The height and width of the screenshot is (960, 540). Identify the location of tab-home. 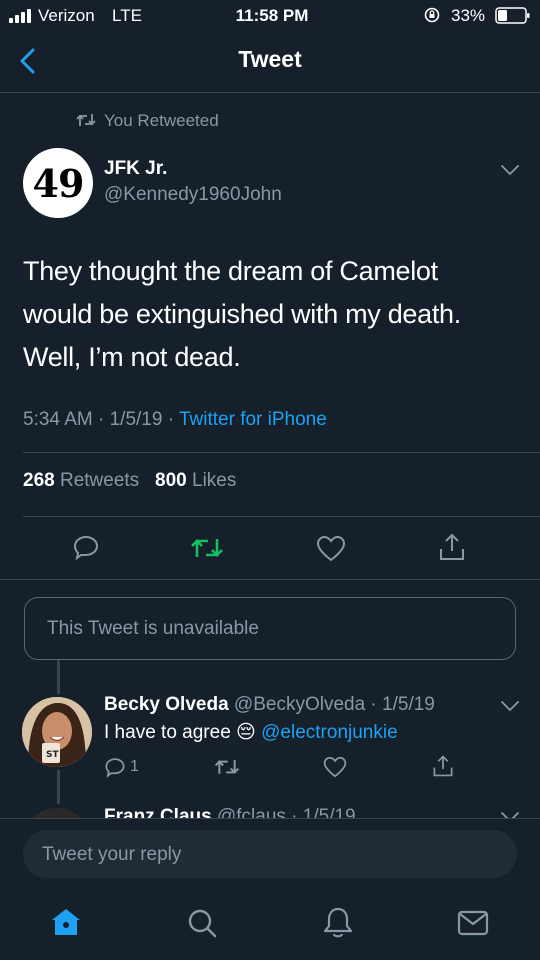
(66, 922).